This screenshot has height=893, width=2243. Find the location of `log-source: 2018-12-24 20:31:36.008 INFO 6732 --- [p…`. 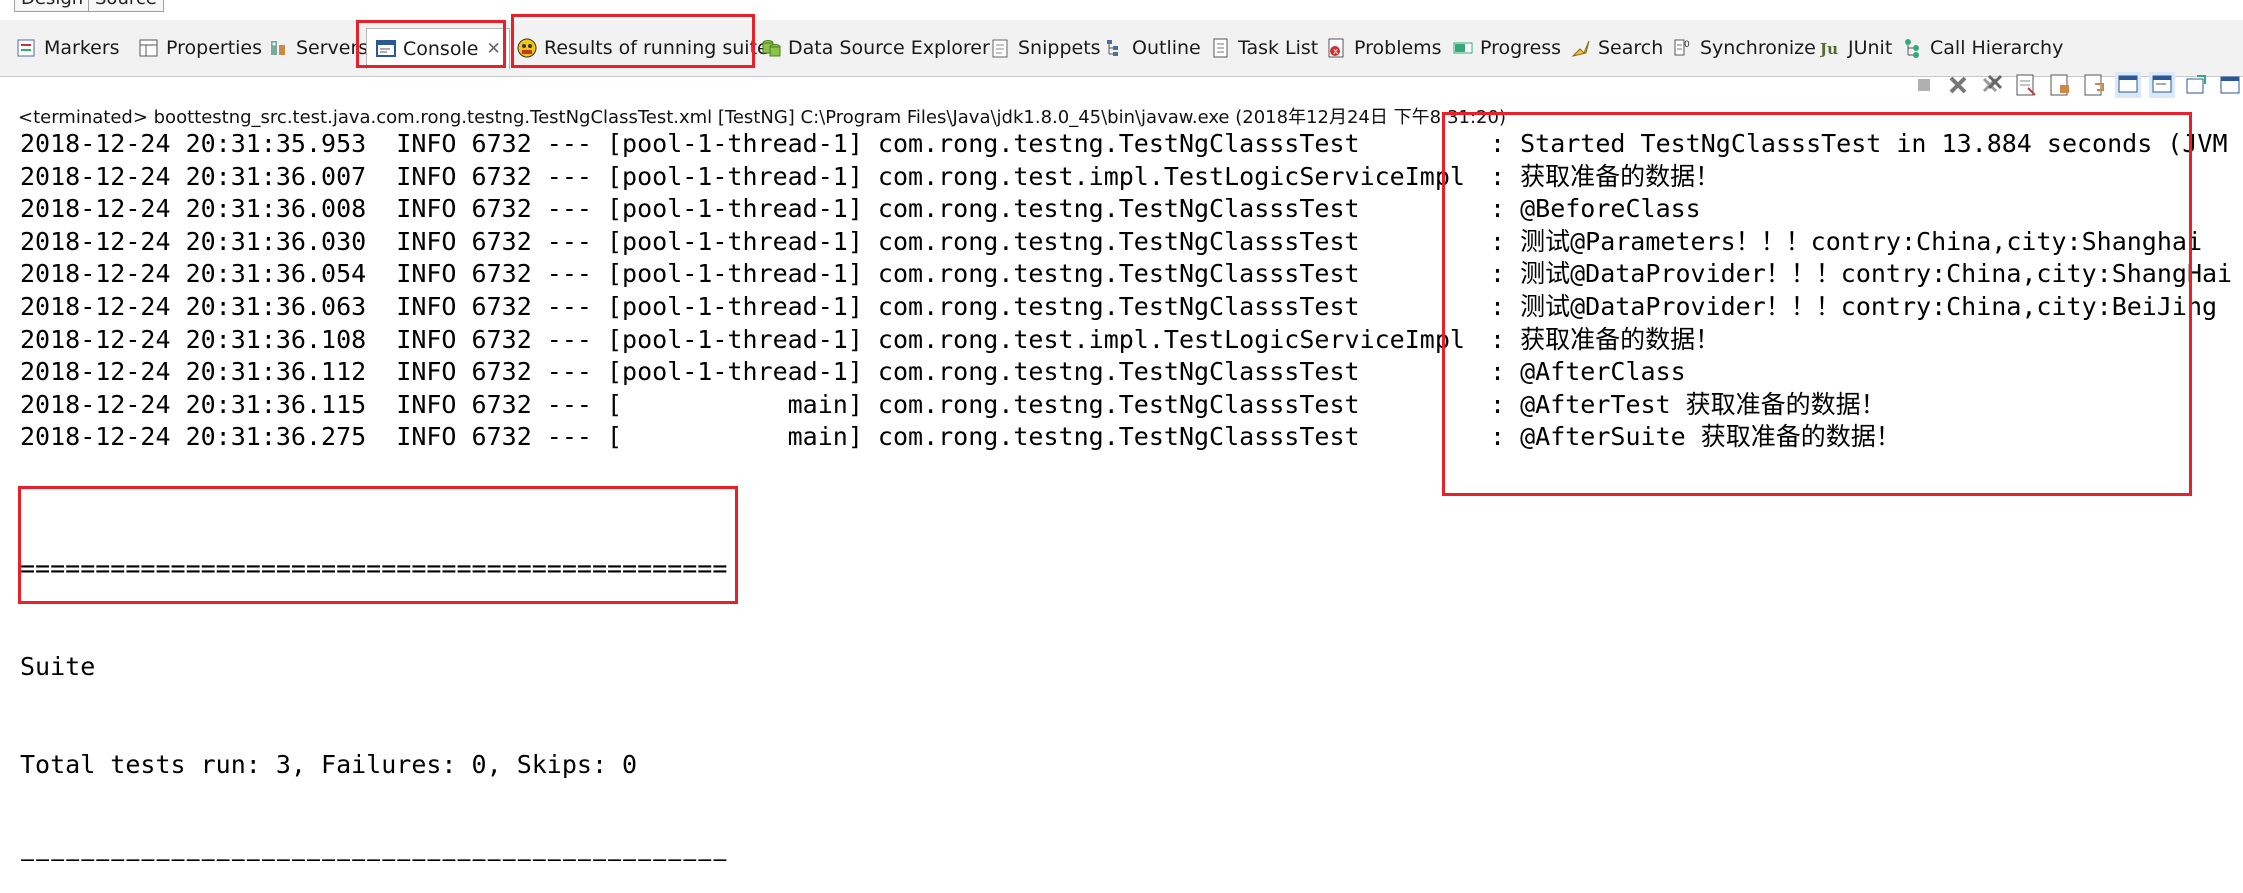

log-source: 2018-12-24 20:31:36.008 INFO 6732 --- [p… is located at coordinates (690, 209).